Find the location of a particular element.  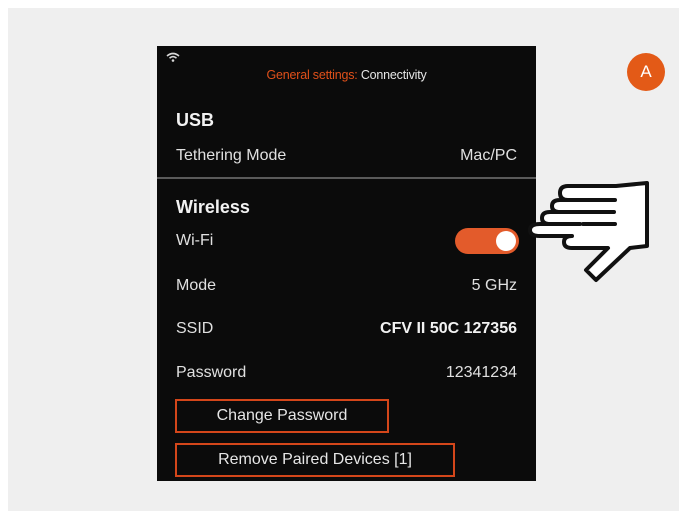

pointing-hand-icon is located at coordinates (588, 231).